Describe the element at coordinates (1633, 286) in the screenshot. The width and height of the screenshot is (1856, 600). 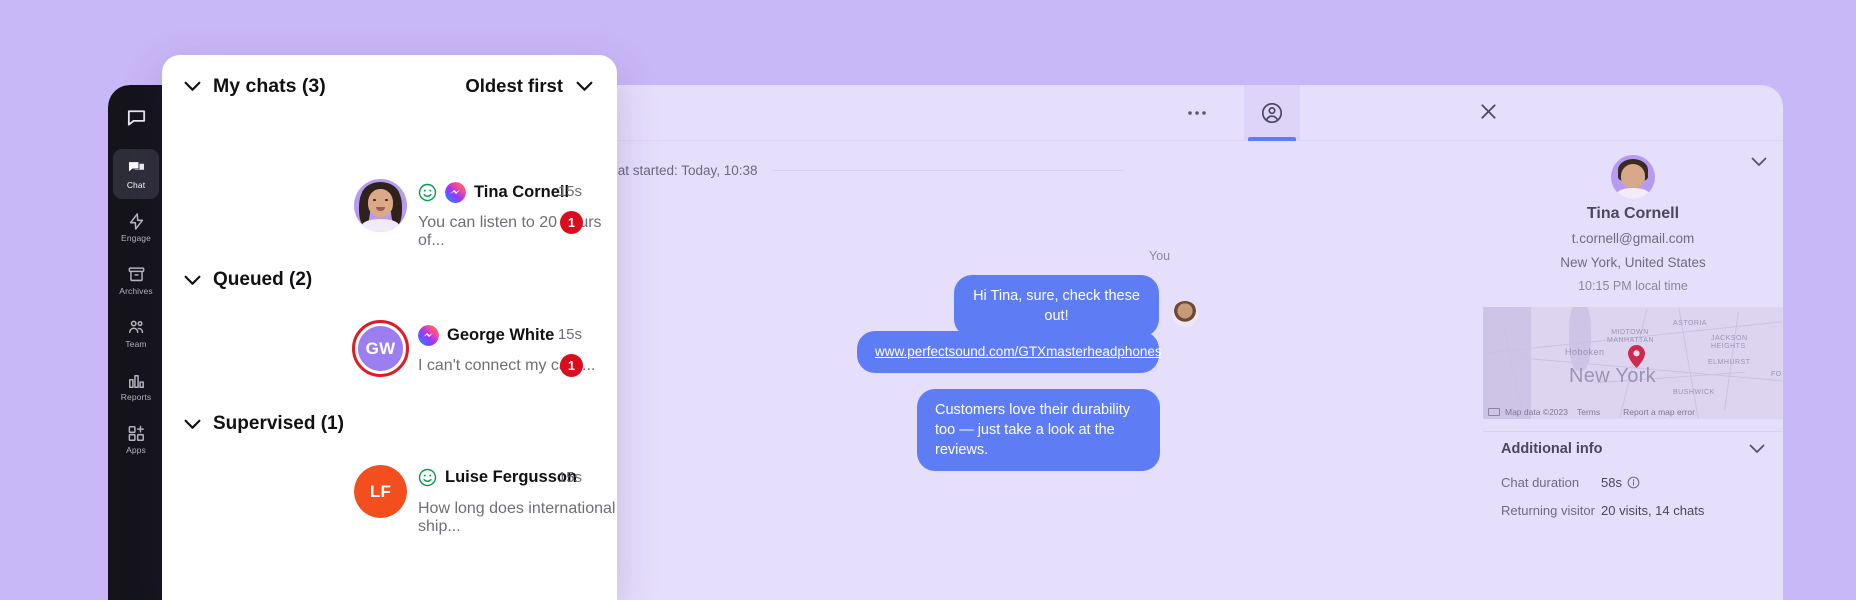
I see `contact-local-time: 10:15 PM local time` at that location.